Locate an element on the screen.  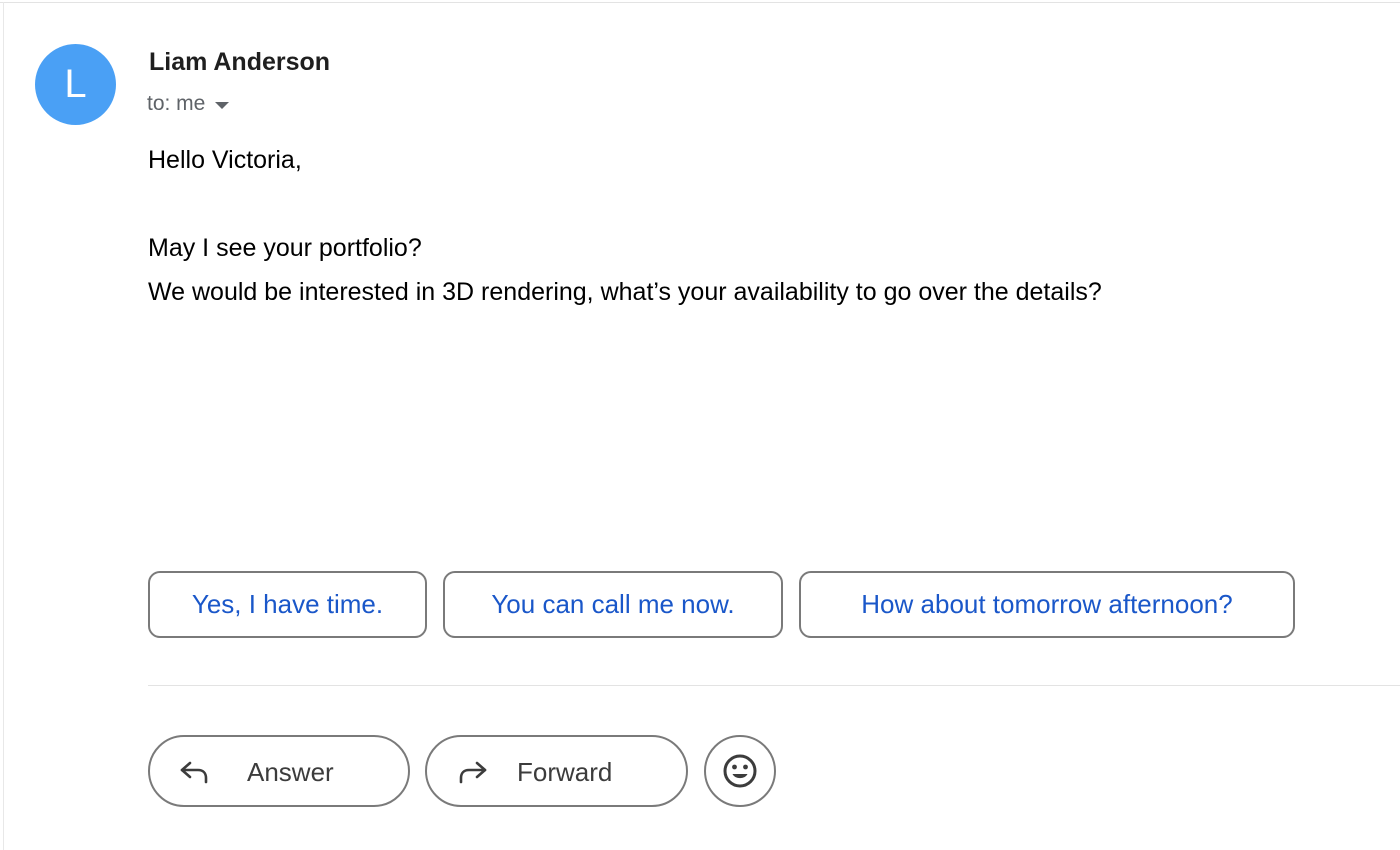
caret-down-icon is located at coordinates (222, 105).